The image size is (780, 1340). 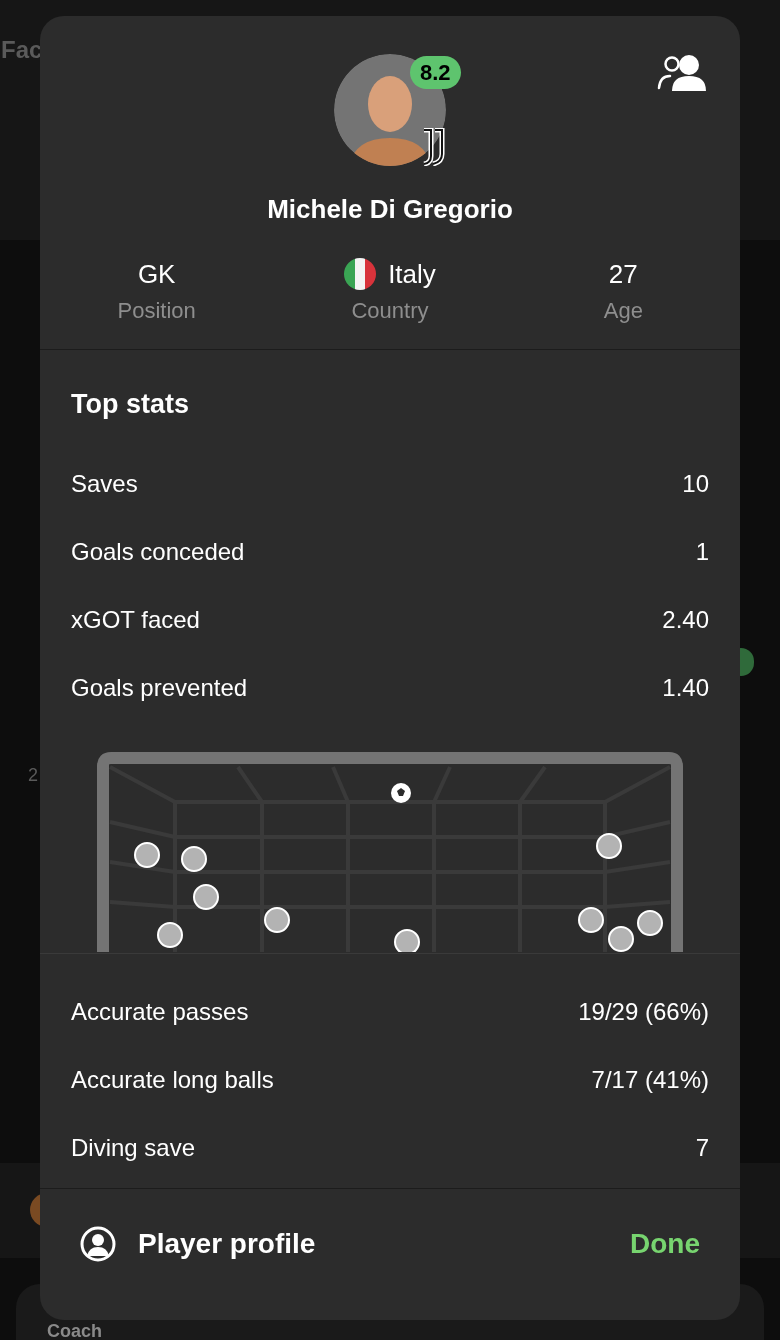 What do you see at coordinates (650, 1080) in the screenshot?
I see `stat-value: 7/17 (41%)` at bounding box center [650, 1080].